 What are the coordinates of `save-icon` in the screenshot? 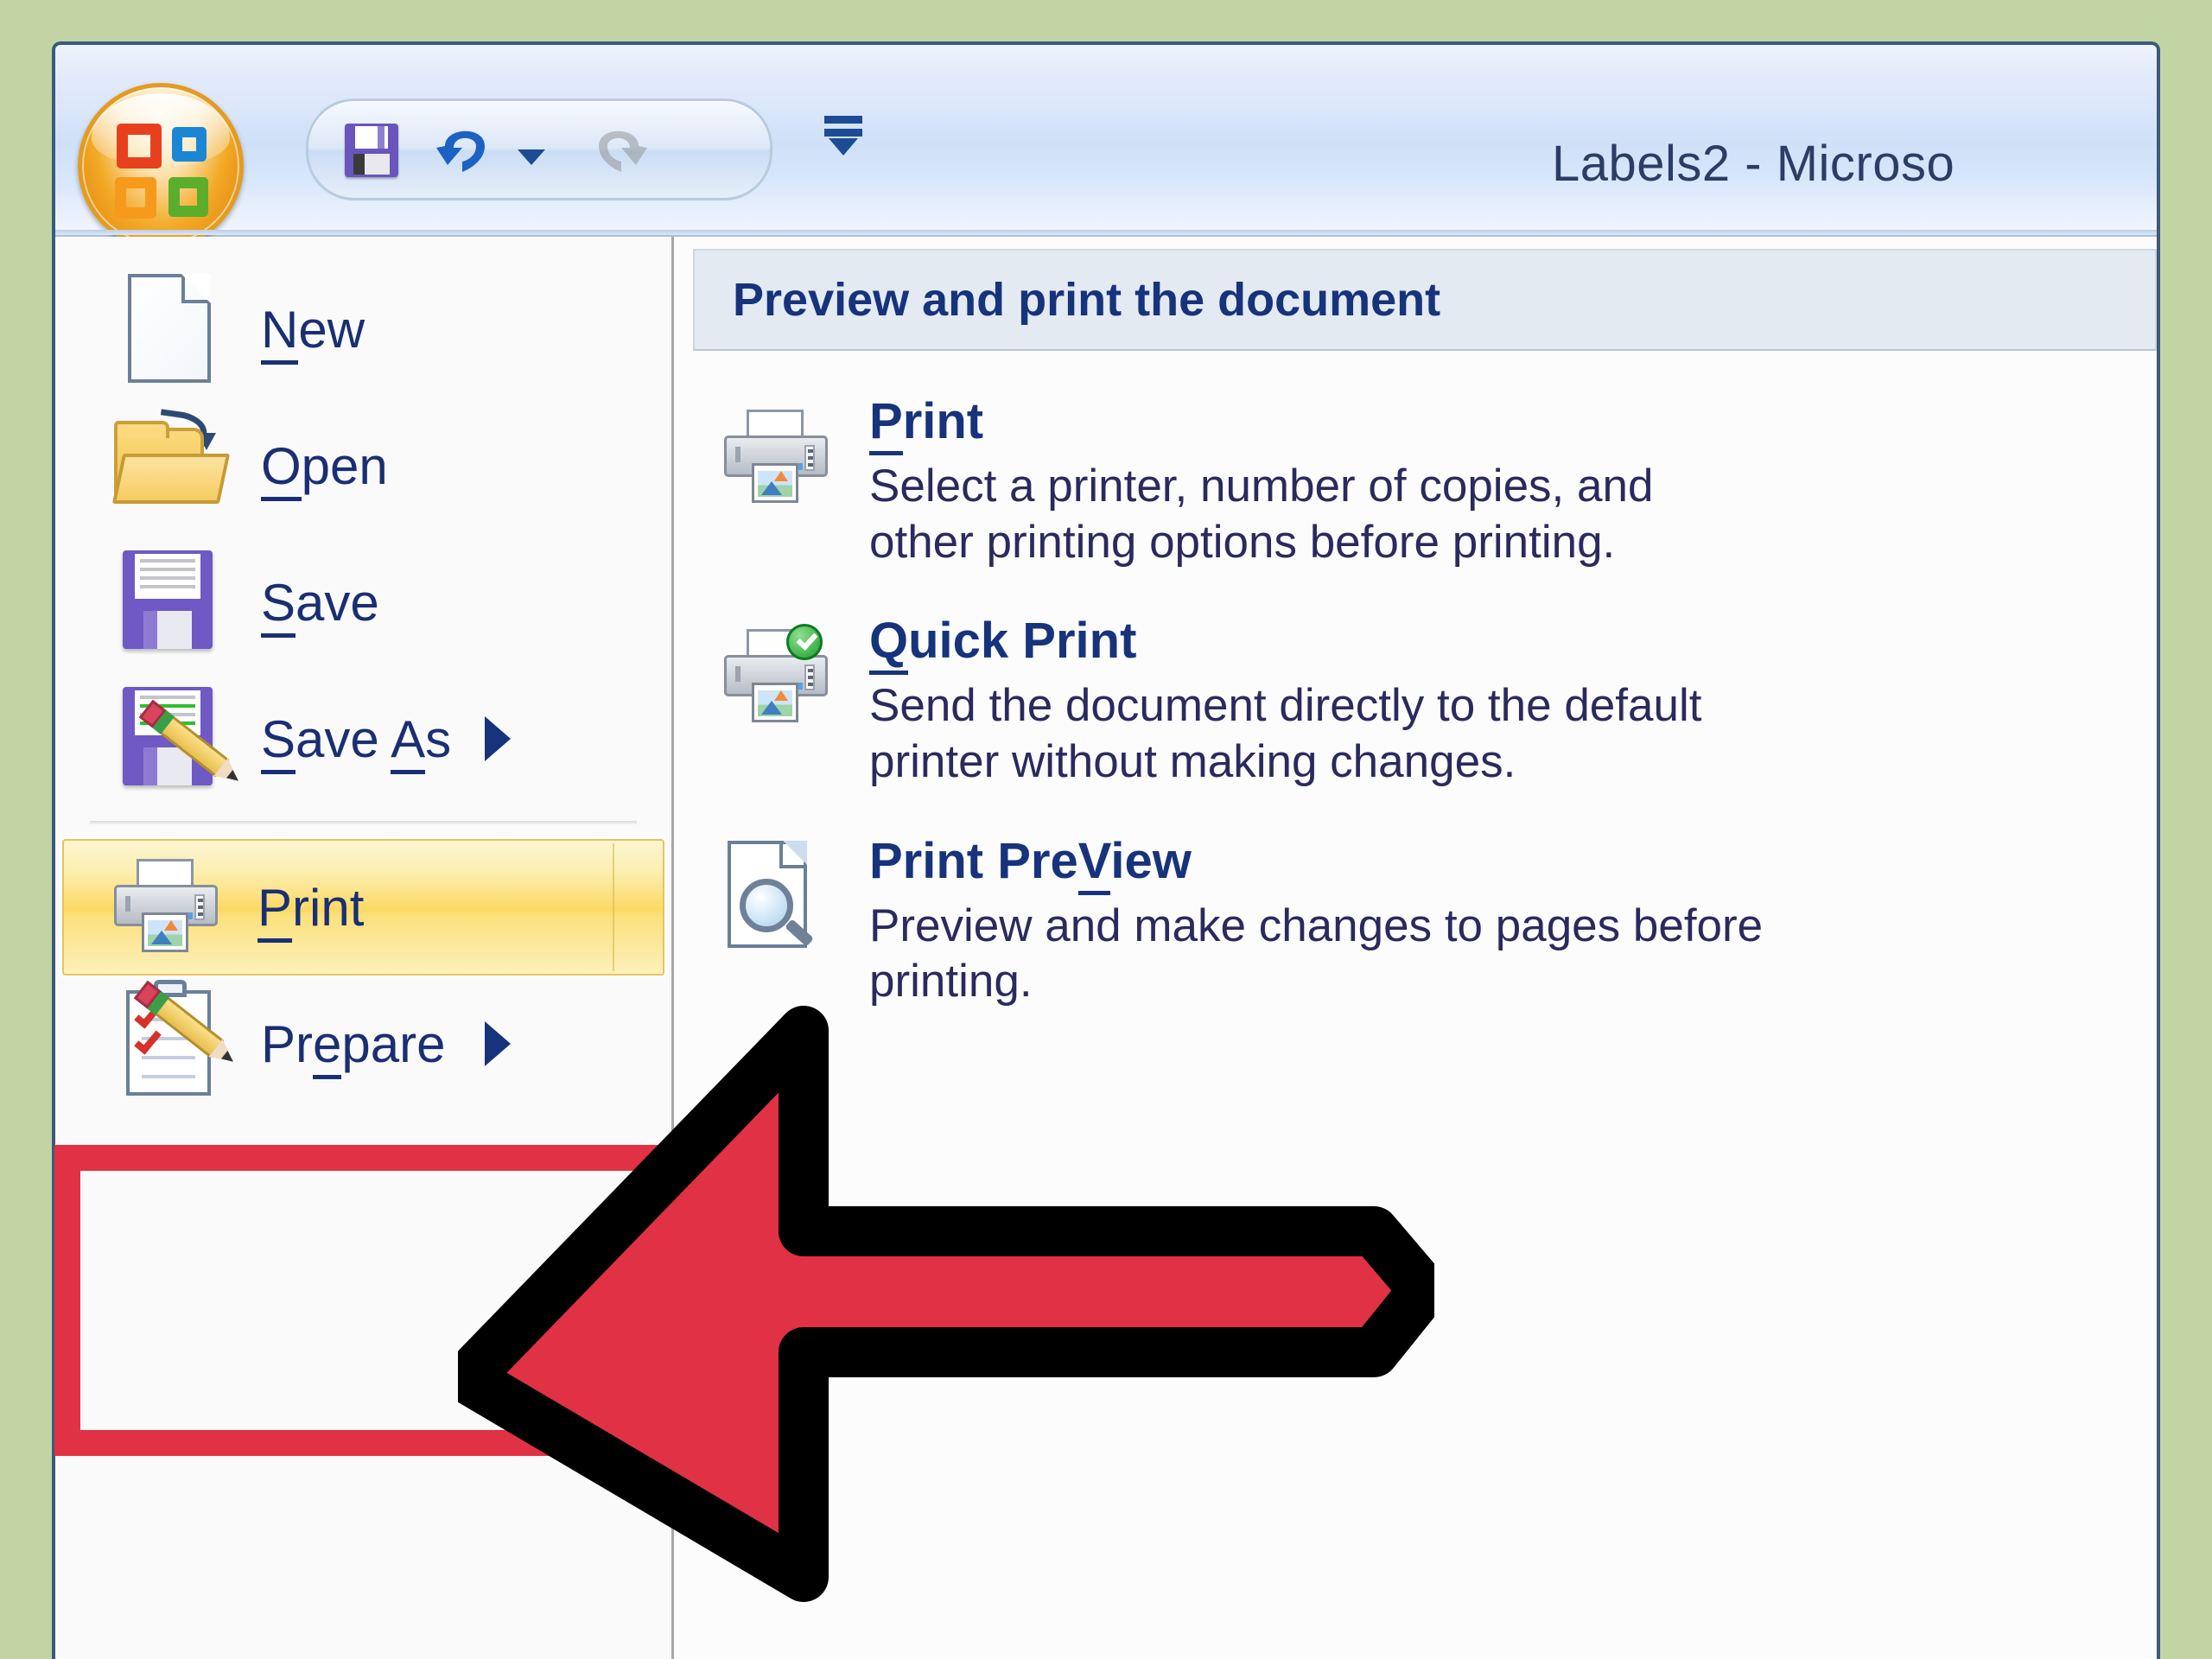 It's located at (371, 152).